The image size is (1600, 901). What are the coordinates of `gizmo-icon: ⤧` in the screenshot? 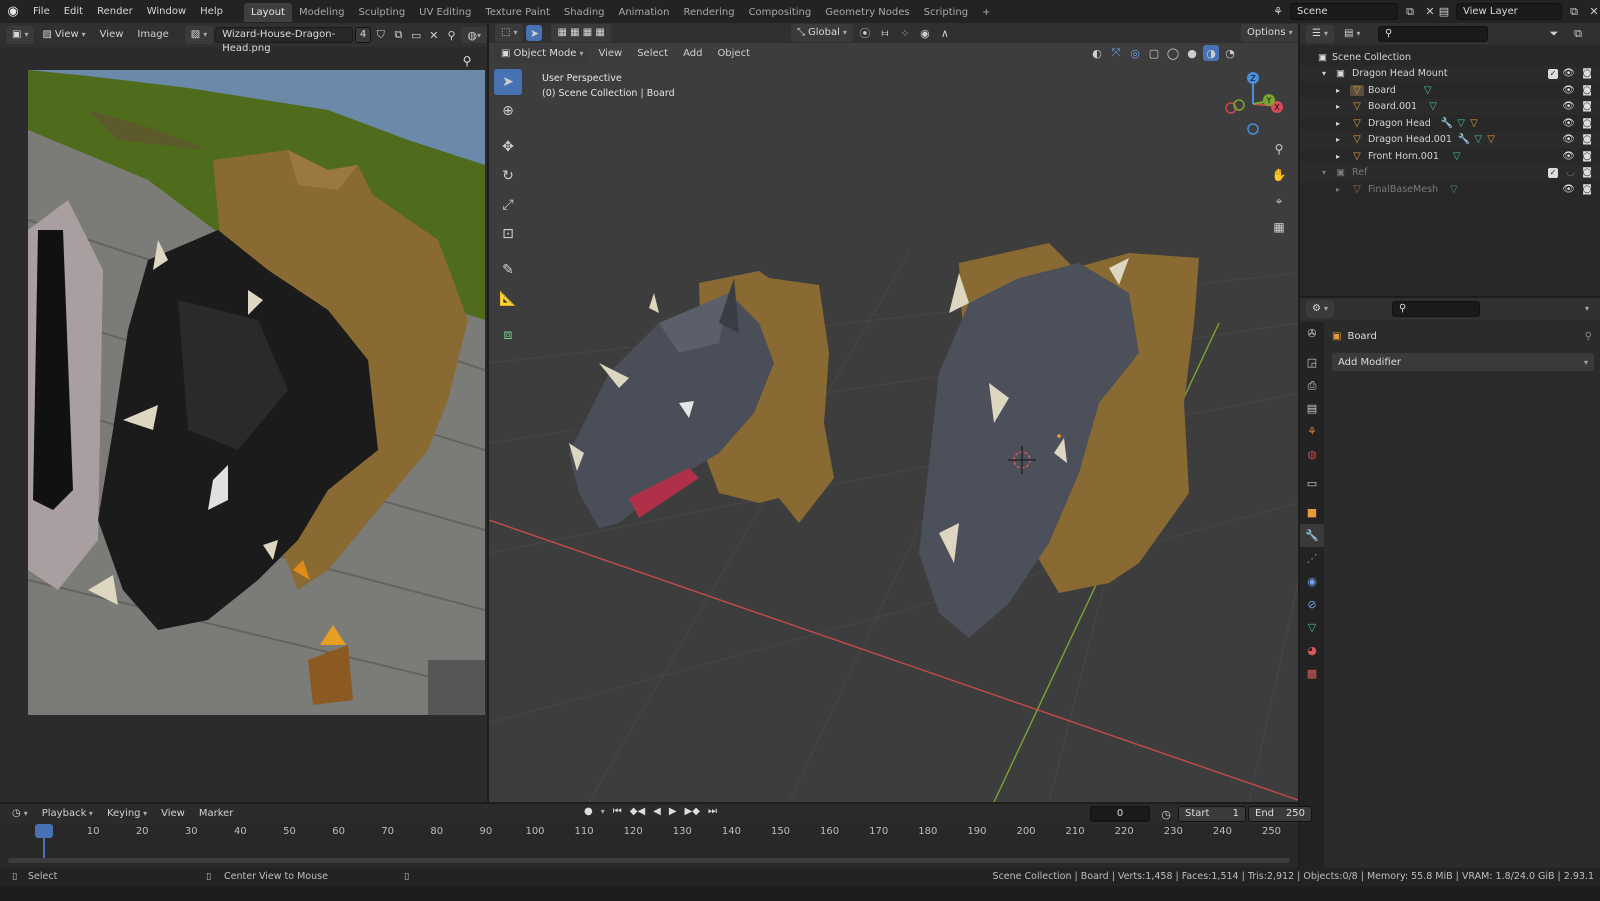 It's located at (1116, 53).